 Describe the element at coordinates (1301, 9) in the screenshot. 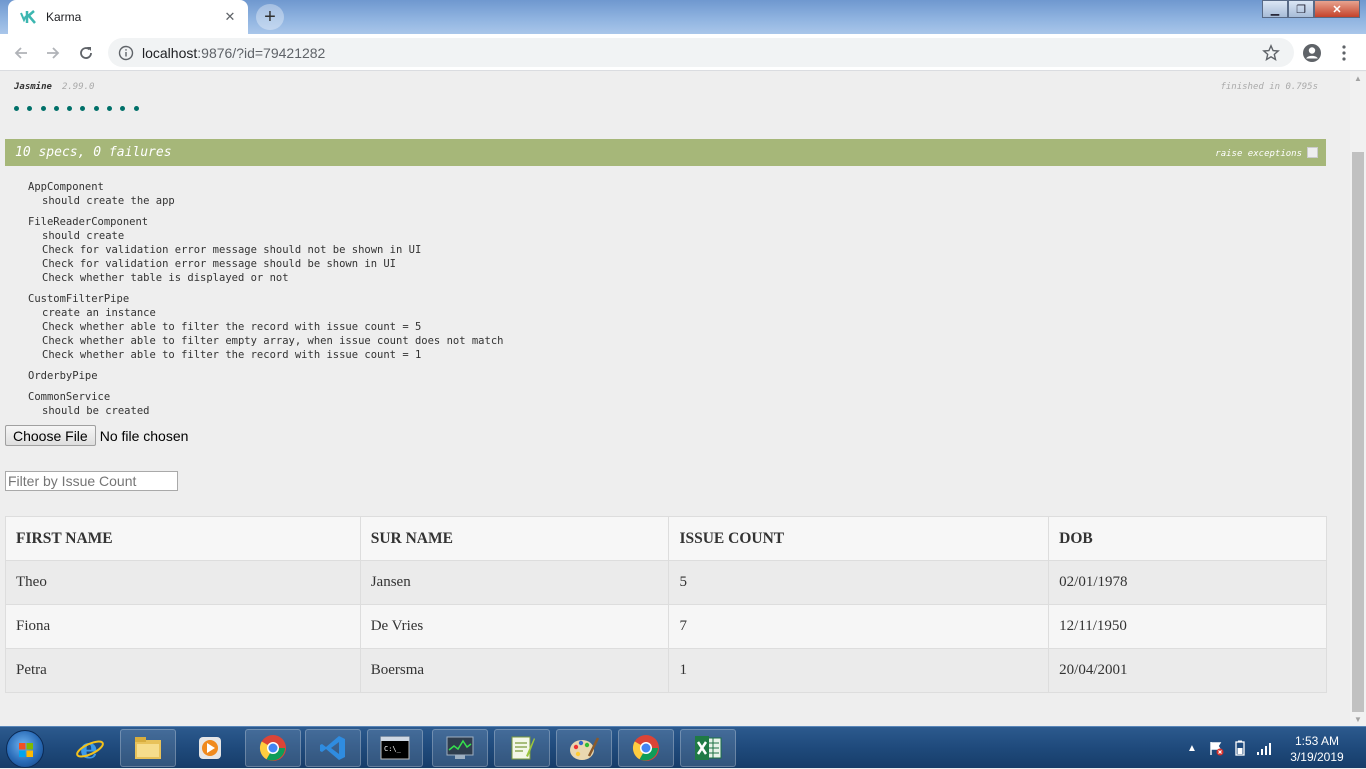

I see `window-maximize-button: ❐` at that location.